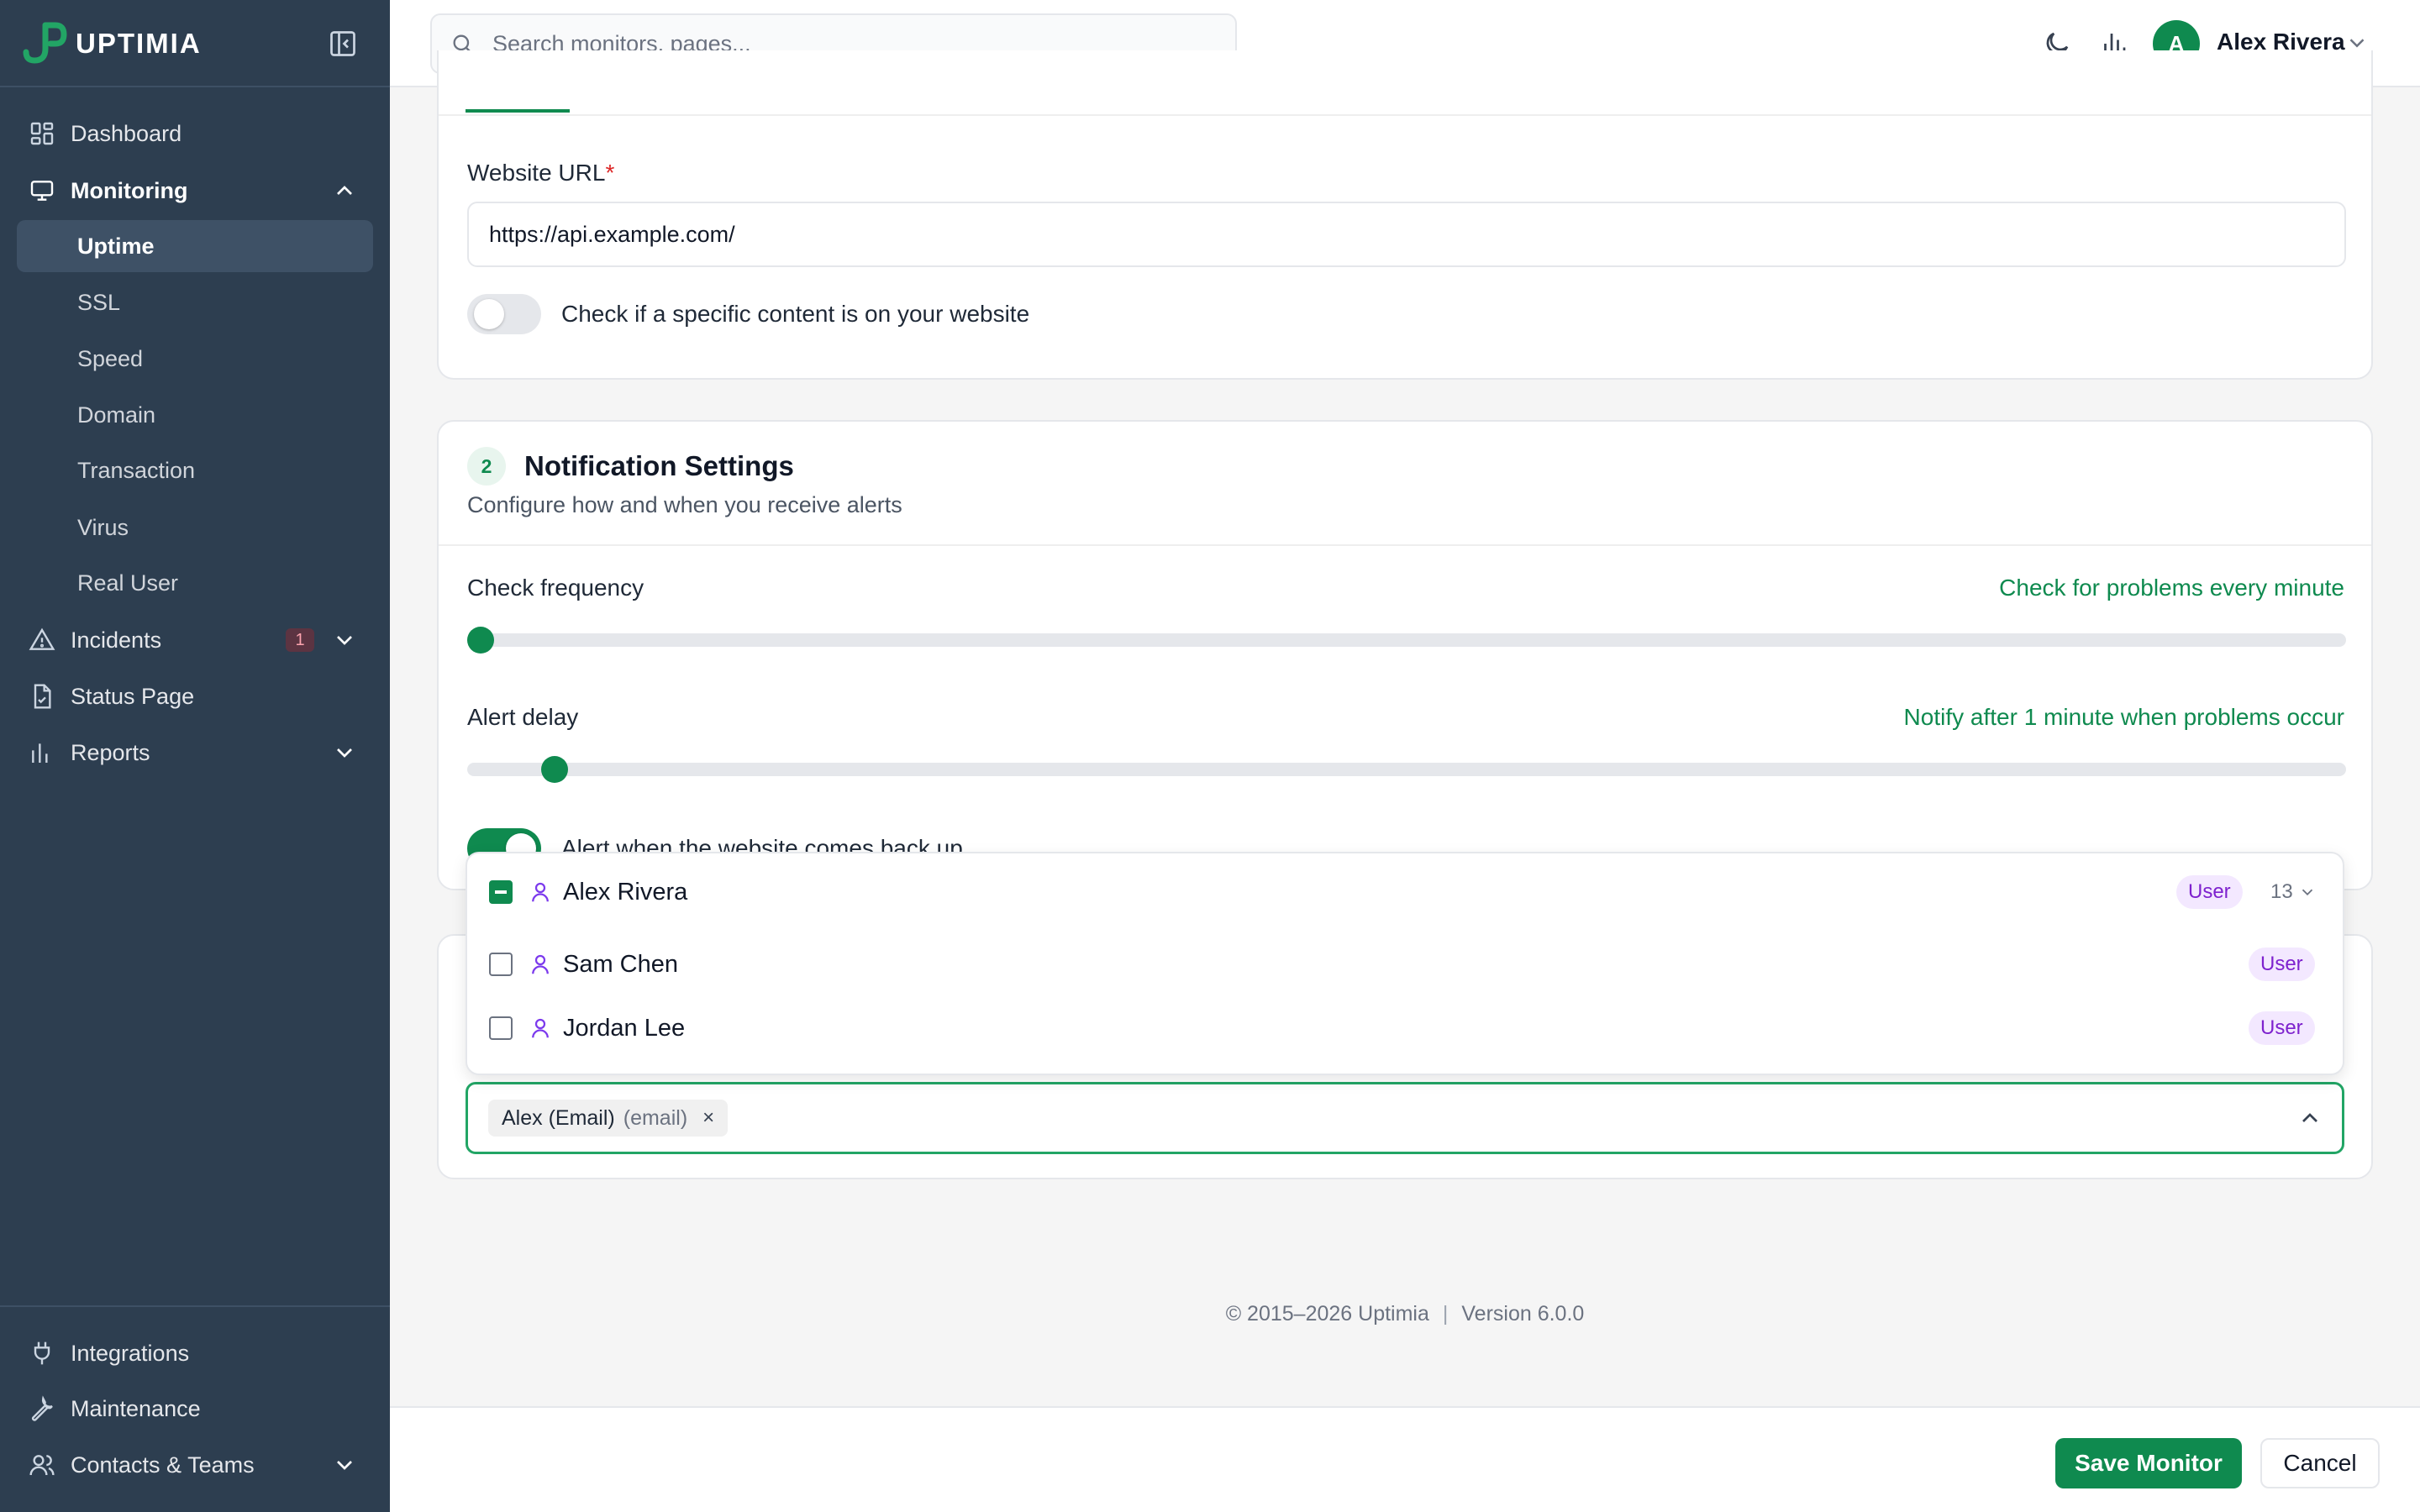  I want to click on sidebar-item-label: Dashboard, so click(127, 133).